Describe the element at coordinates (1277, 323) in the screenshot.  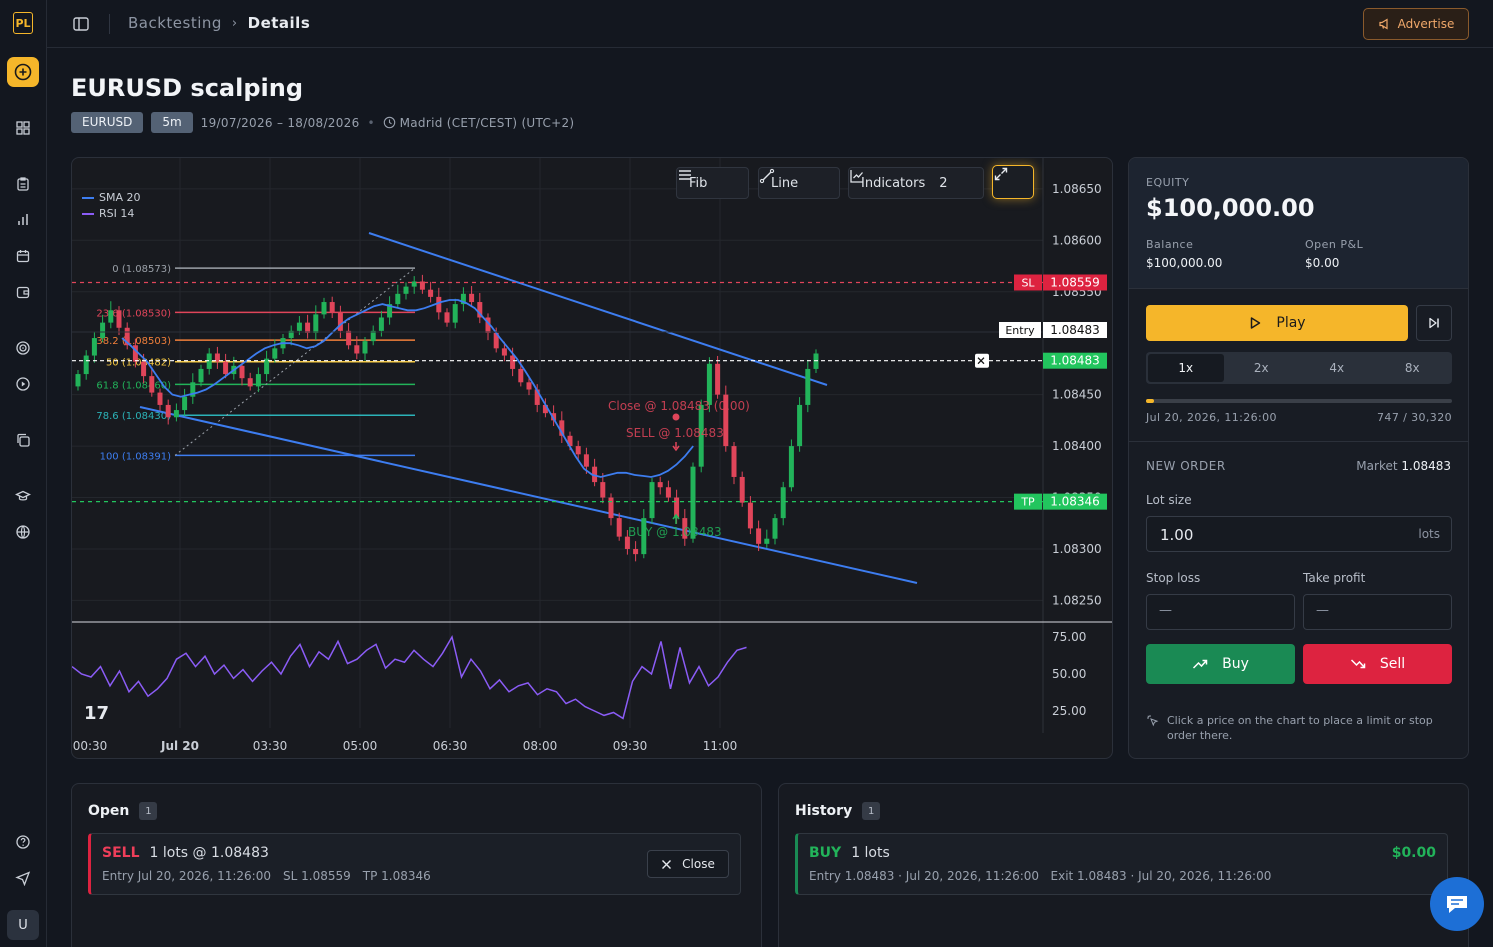
I see `play-button: Play` at that location.